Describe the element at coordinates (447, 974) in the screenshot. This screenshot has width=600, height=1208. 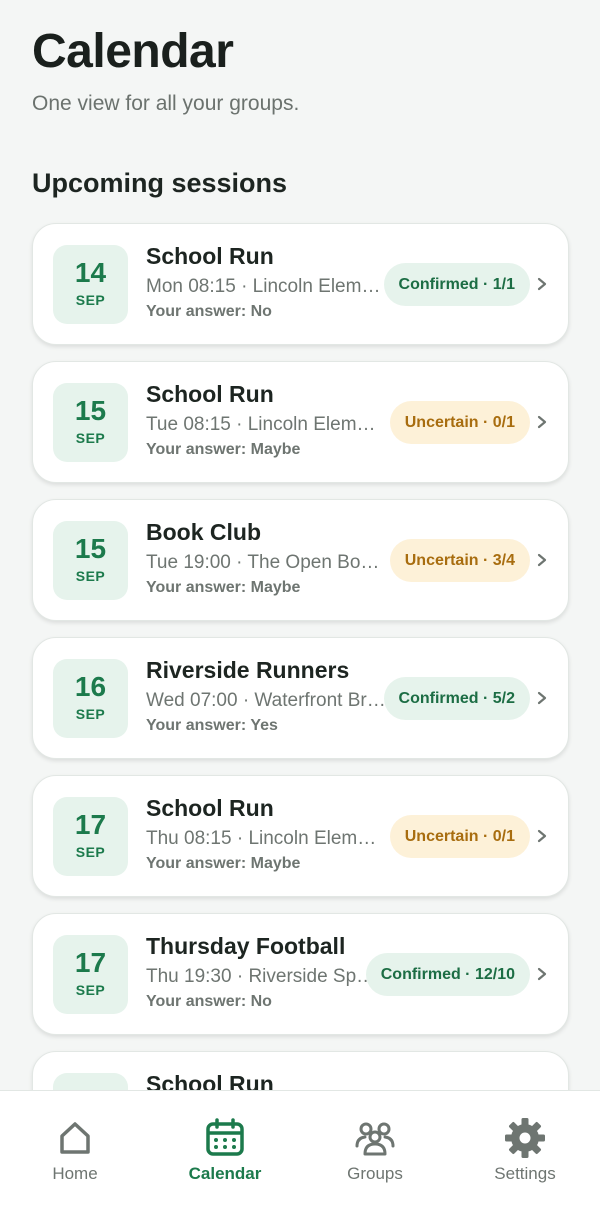
I see `status-badge: Confirmed · 12/10` at that location.